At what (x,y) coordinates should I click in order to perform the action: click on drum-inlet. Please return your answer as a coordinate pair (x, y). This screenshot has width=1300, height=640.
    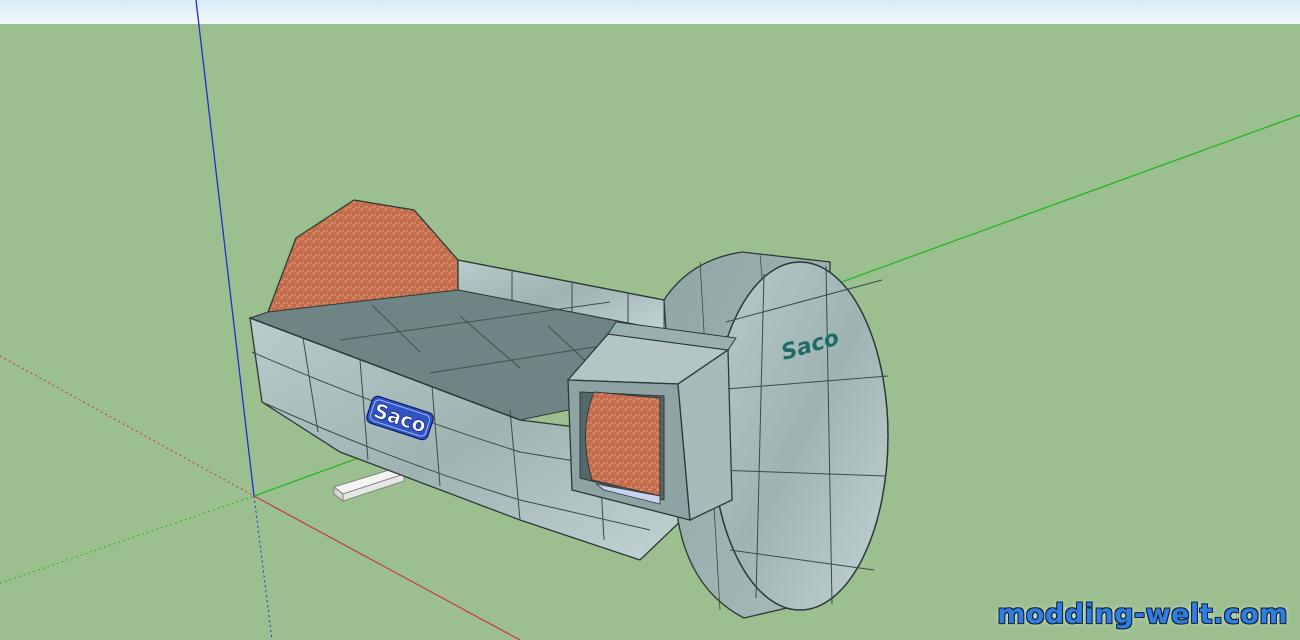
    Looking at the image, I should click on (651, 421).